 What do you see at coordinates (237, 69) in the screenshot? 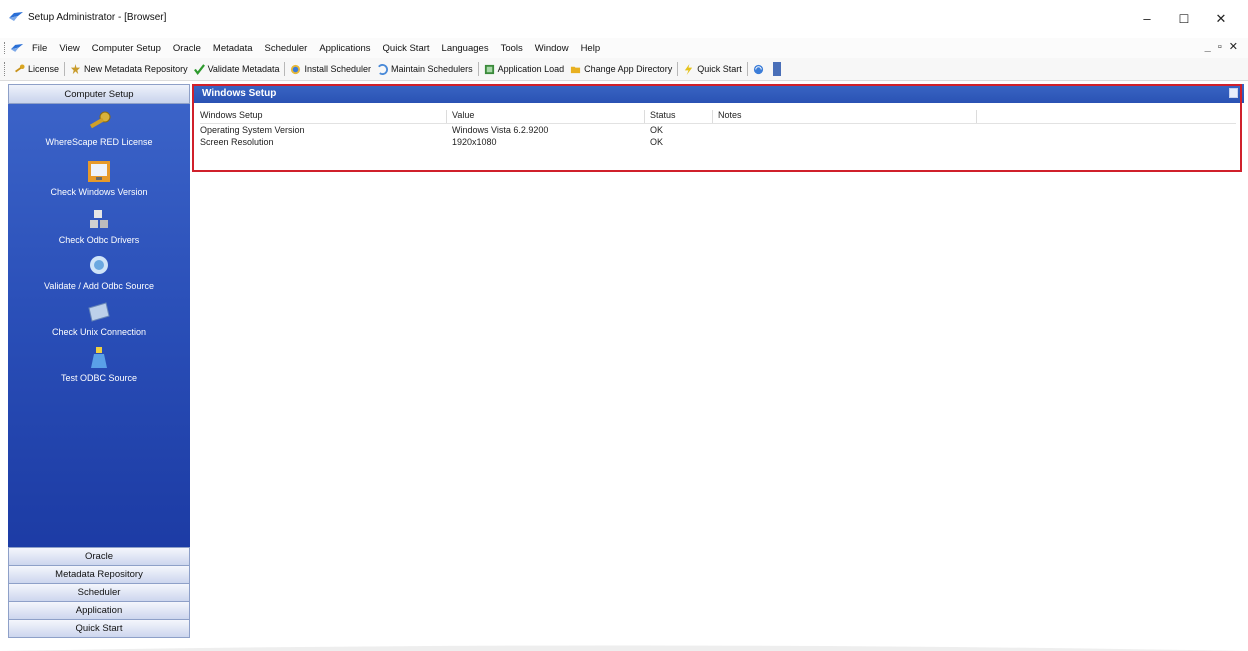
I see `validate-metadata-button: Validate Metadata` at bounding box center [237, 69].